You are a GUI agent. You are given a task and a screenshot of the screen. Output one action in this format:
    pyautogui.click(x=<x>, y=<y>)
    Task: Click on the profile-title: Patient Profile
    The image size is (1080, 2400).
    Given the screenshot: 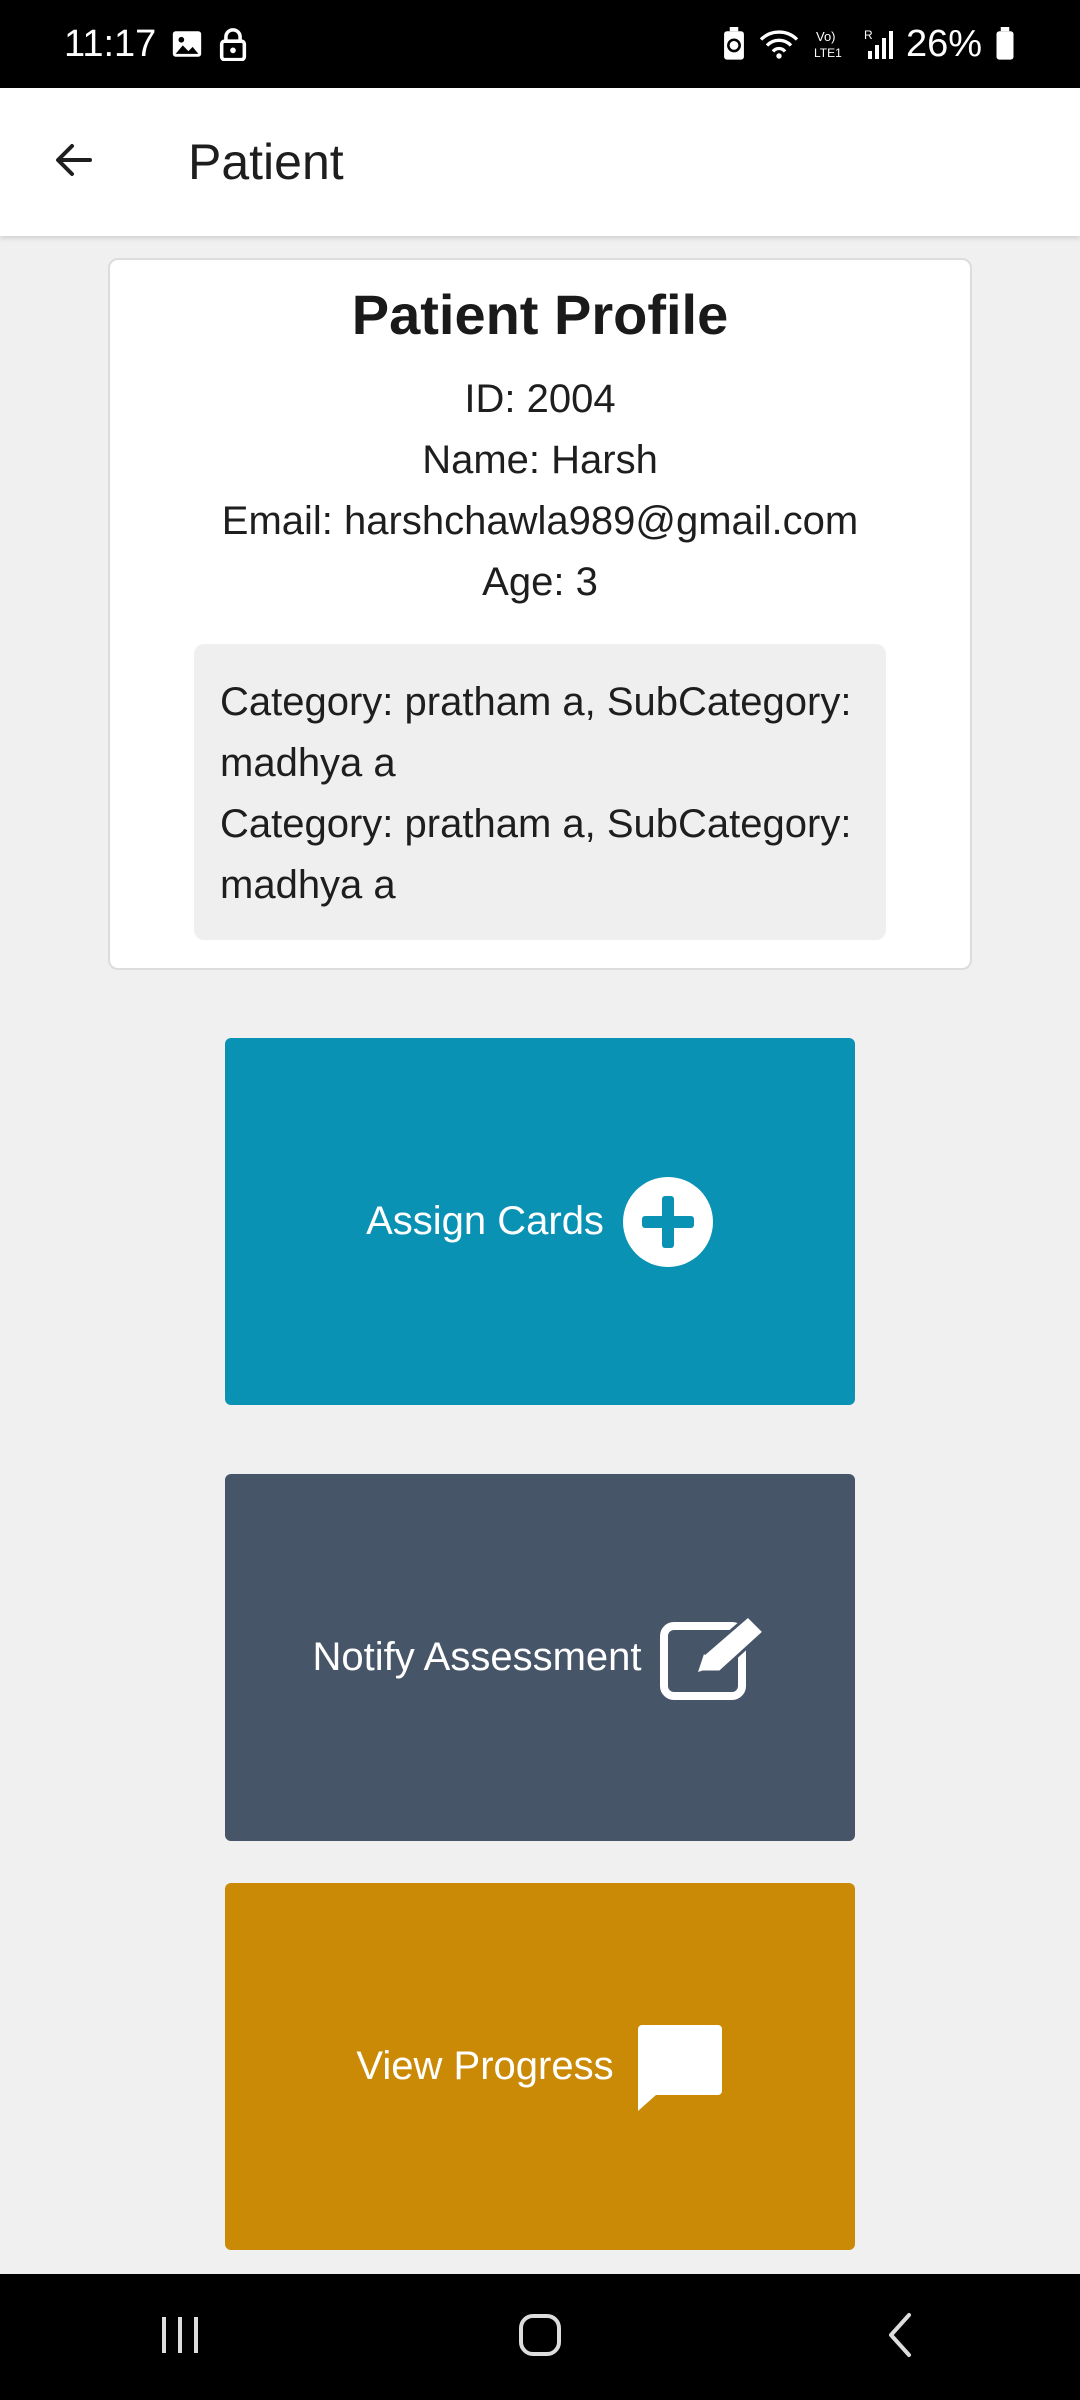 What is the action you would take?
    pyautogui.click(x=540, y=314)
    